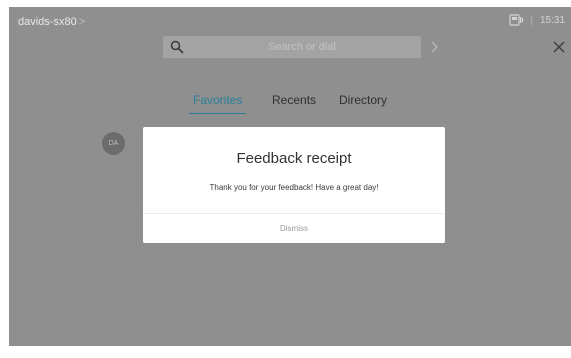  What do you see at coordinates (218, 103) in the screenshot?
I see `tab-favorites: Favorites` at bounding box center [218, 103].